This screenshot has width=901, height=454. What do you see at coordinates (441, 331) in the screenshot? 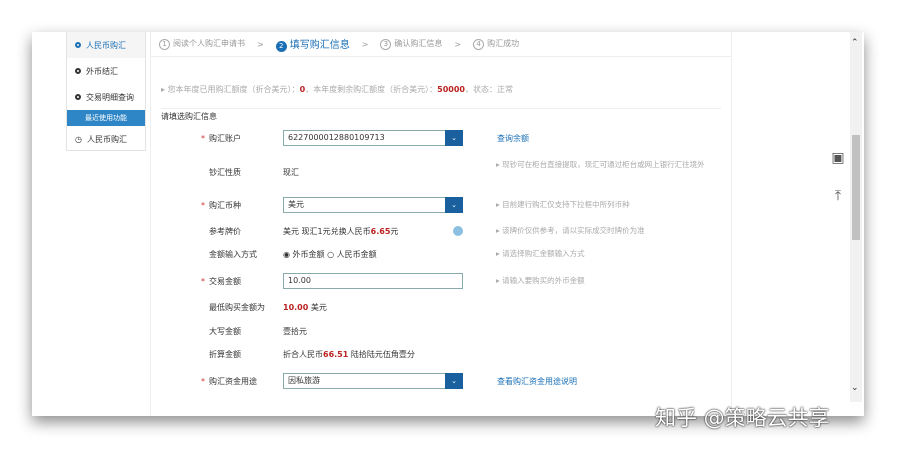
I see `row-upper: 大写金额 壹拾元` at bounding box center [441, 331].